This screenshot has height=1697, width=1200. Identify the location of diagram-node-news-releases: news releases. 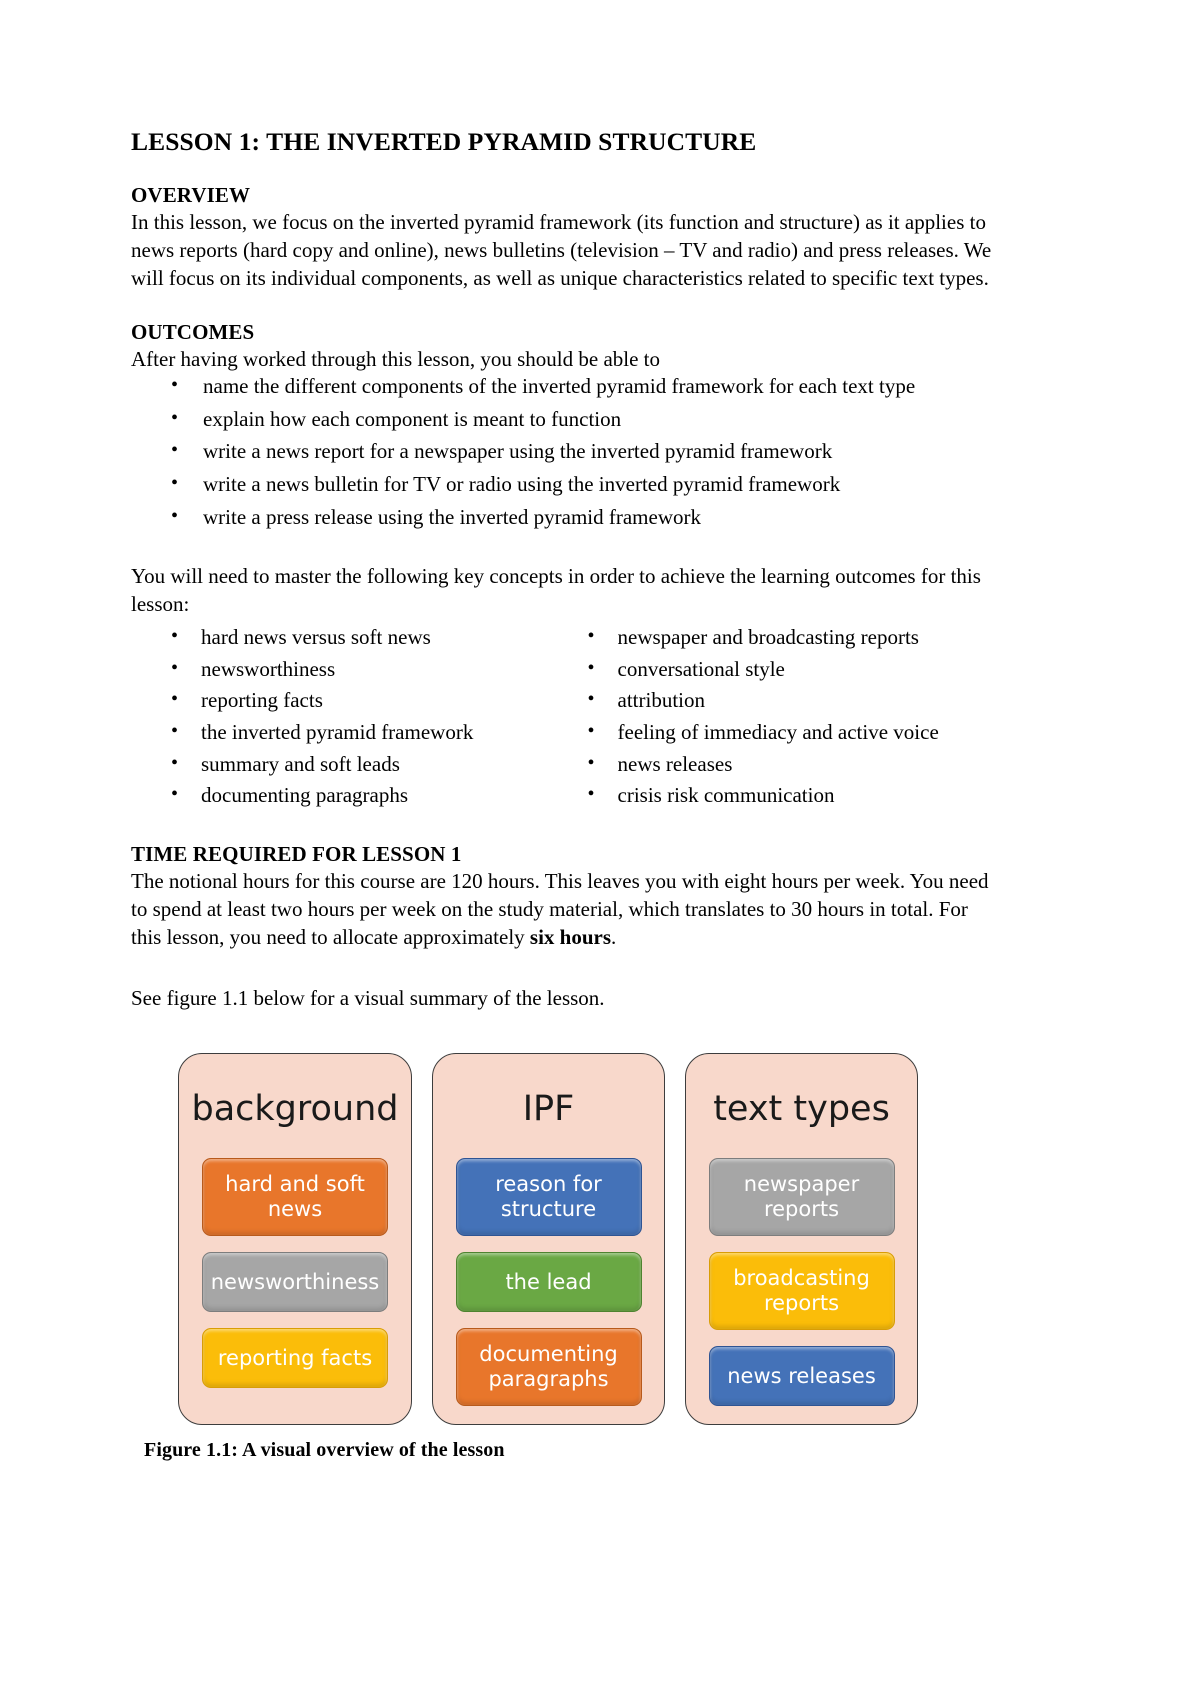
(801, 1376).